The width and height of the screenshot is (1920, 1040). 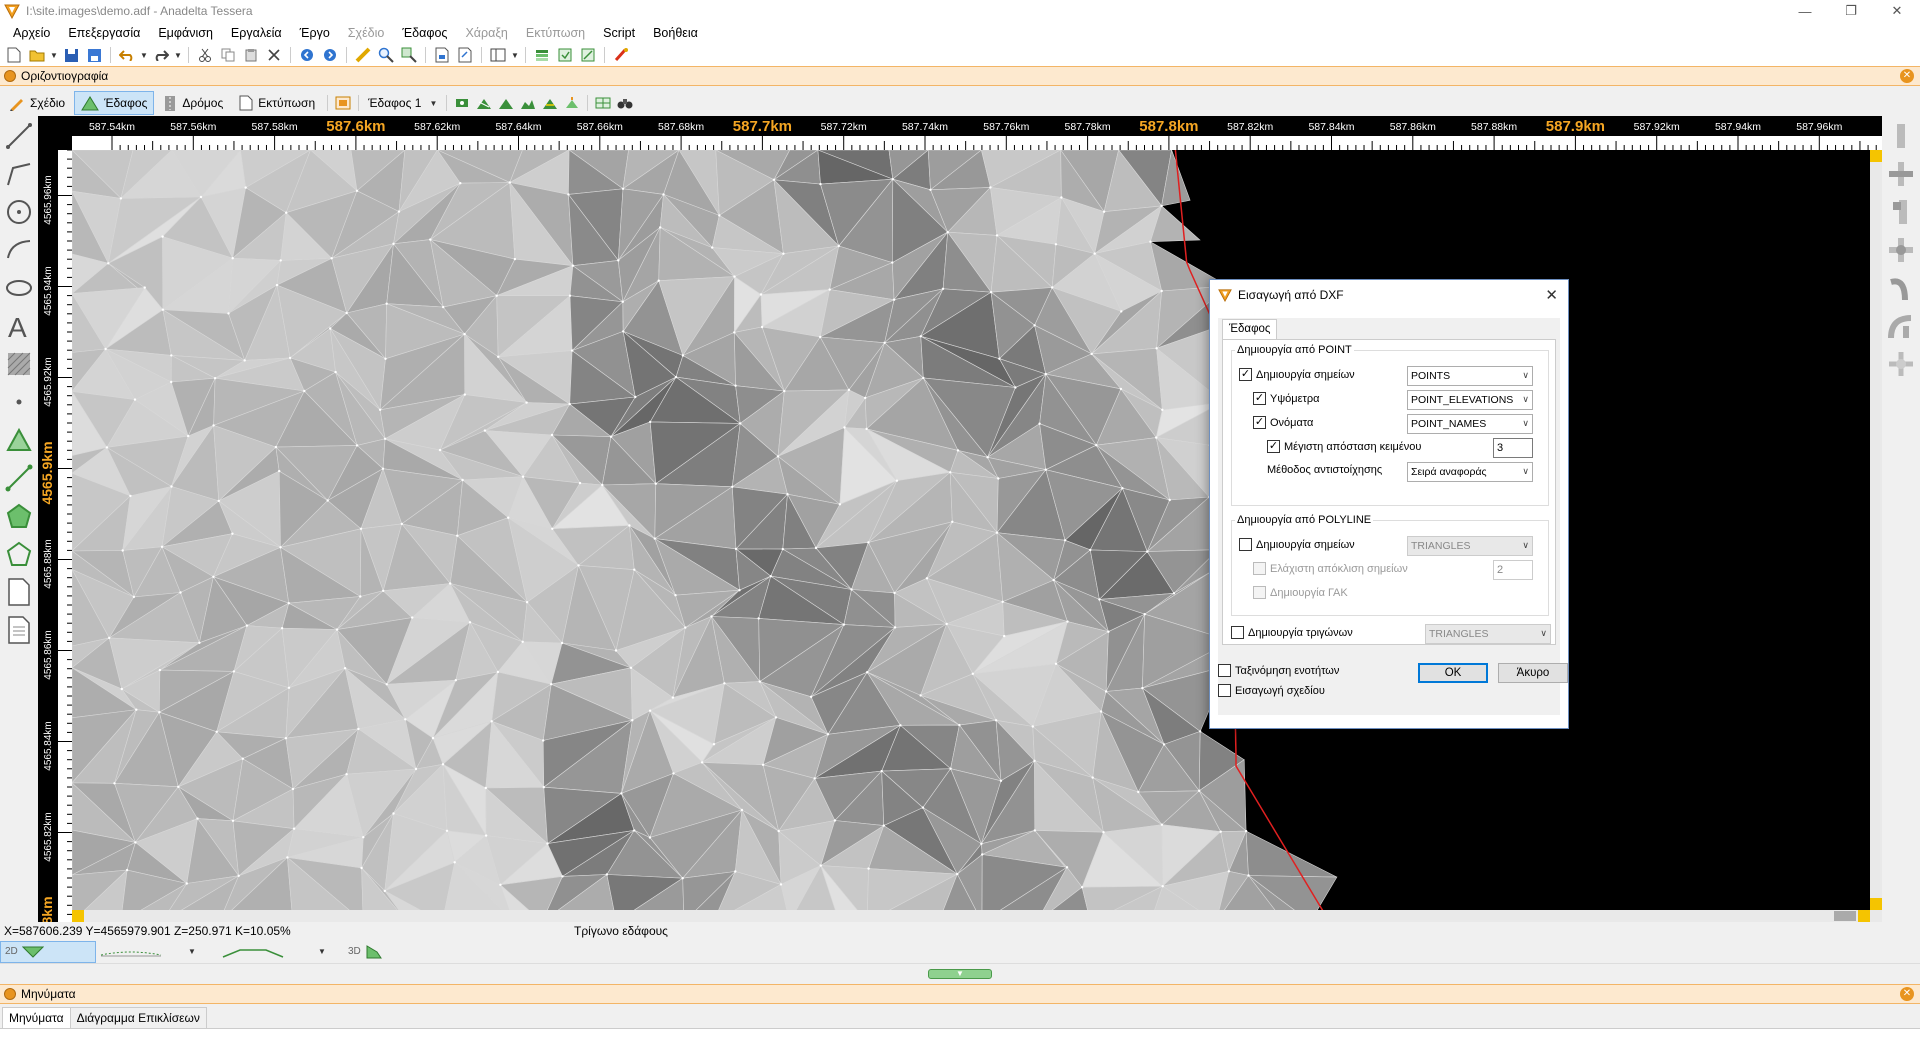 What do you see at coordinates (621, 55) in the screenshot?
I see `script-brush-icon` at bounding box center [621, 55].